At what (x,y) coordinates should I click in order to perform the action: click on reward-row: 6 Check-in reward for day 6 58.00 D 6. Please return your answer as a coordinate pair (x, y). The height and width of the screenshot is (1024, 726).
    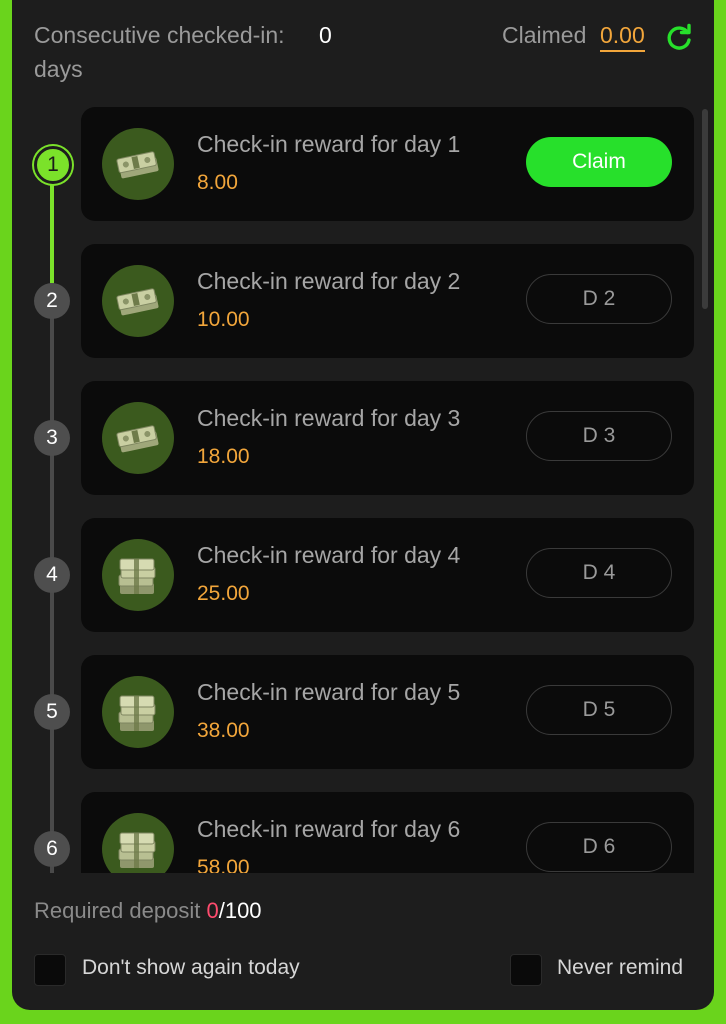
    Looking at the image, I should click on (357, 832).